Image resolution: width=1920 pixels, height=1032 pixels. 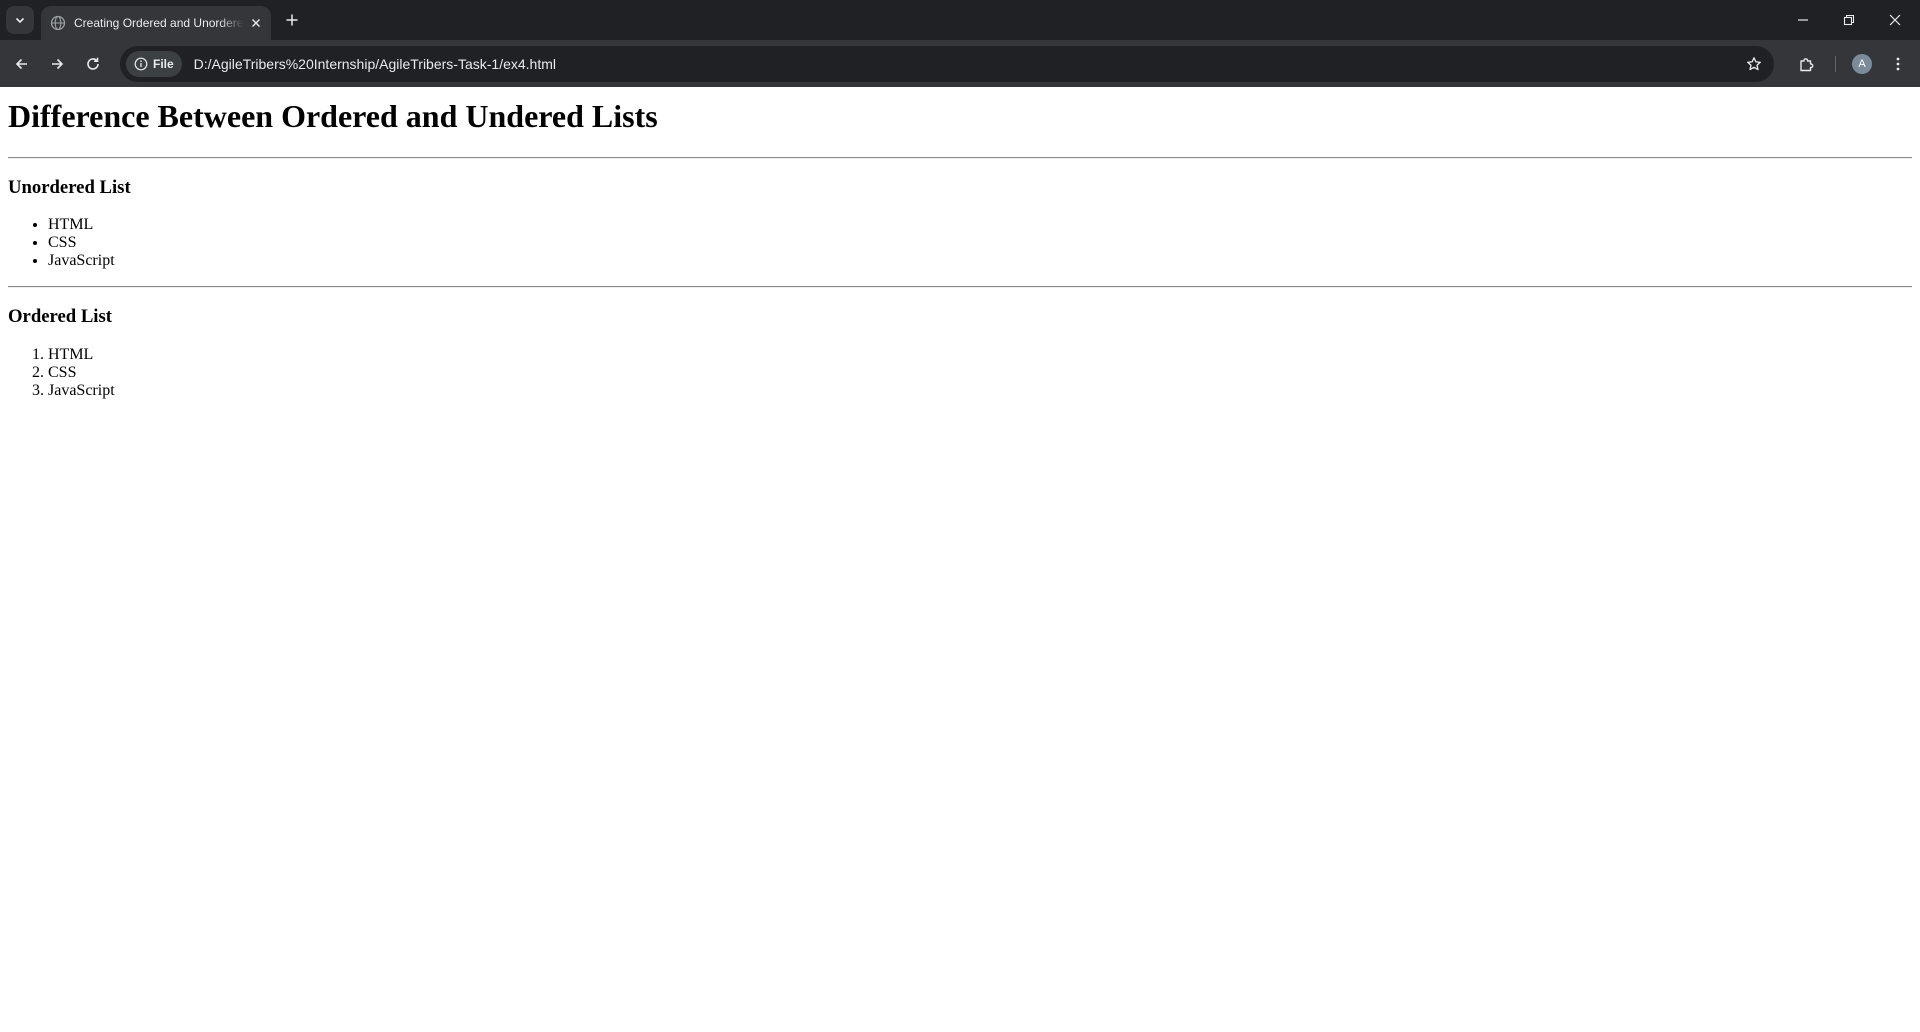 I want to click on arrow-left-icon, so click(x=21, y=64).